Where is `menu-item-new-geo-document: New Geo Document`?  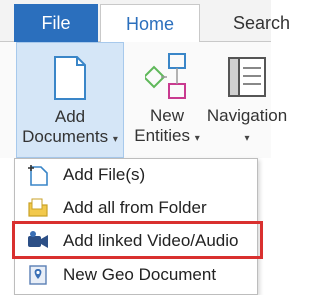 menu-item-new-geo-document: New Geo Document is located at coordinates (137, 275).